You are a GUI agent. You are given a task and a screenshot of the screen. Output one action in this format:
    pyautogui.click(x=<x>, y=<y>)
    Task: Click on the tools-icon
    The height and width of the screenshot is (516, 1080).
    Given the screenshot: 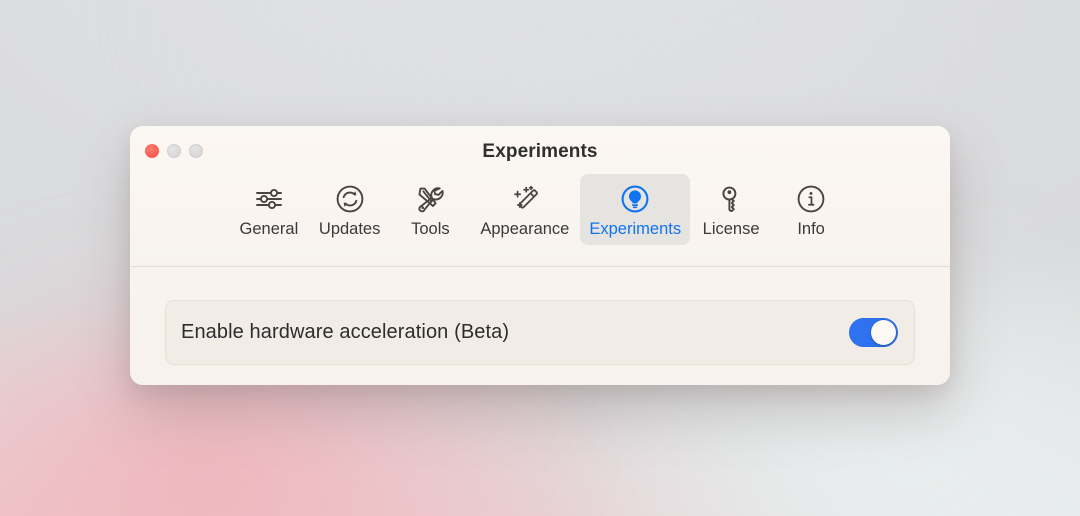 What is the action you would take?
    pyautogui.click(x=430, y=199)
    